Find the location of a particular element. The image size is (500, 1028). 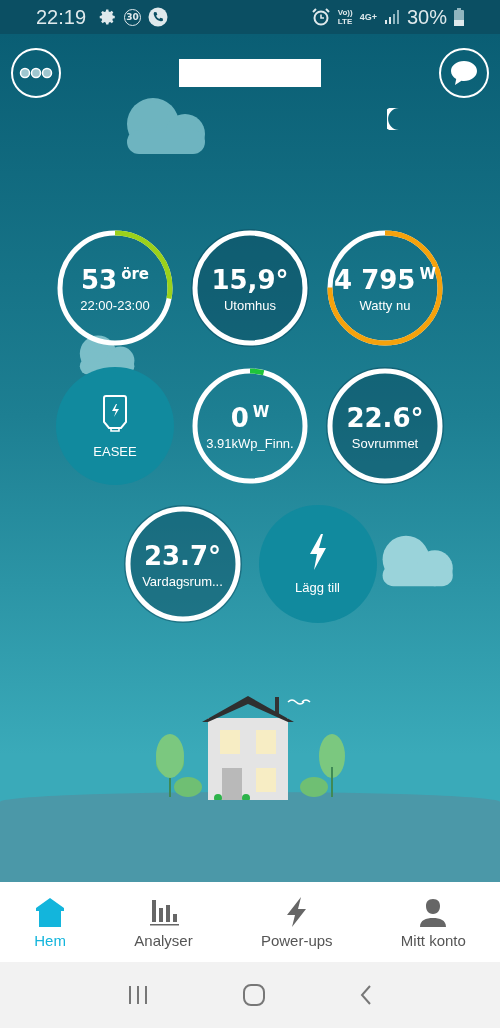

network-indicator: 4G+ is located at coordinates (368, 17).